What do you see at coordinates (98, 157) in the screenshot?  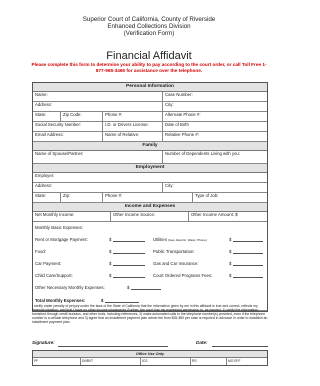 I see `spouse-field: Name of Spouse/Partner:` at bounding box center [98, 157].